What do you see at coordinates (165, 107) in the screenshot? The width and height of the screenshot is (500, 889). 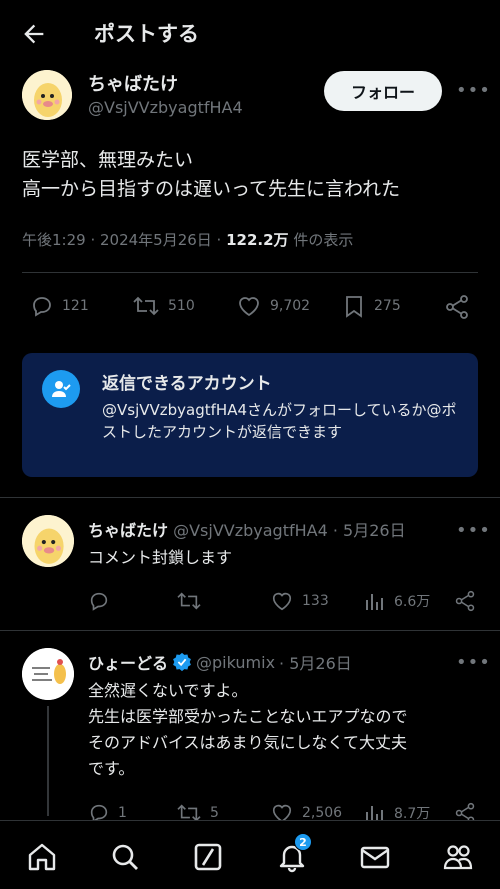 I see `author-handle: @VsjVVzbyagtfHA4` at bounding box center [165, 107].